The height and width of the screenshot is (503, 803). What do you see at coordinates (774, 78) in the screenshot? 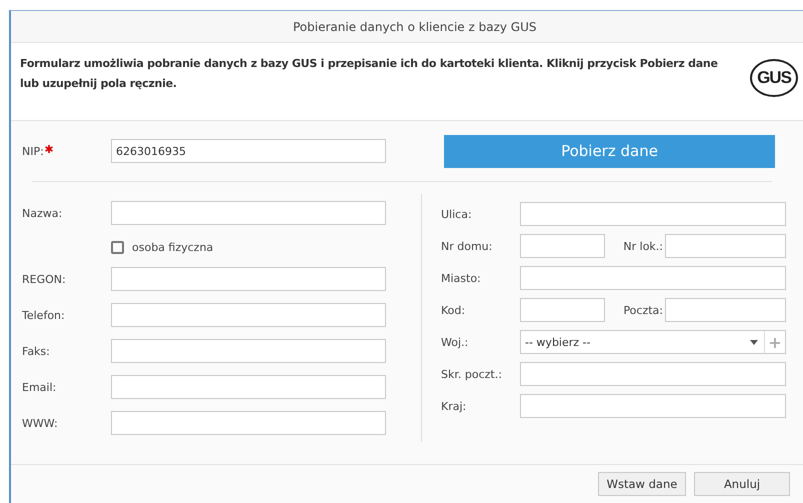
I see `gus-logo: GUS` at bounding box center [774, 78].